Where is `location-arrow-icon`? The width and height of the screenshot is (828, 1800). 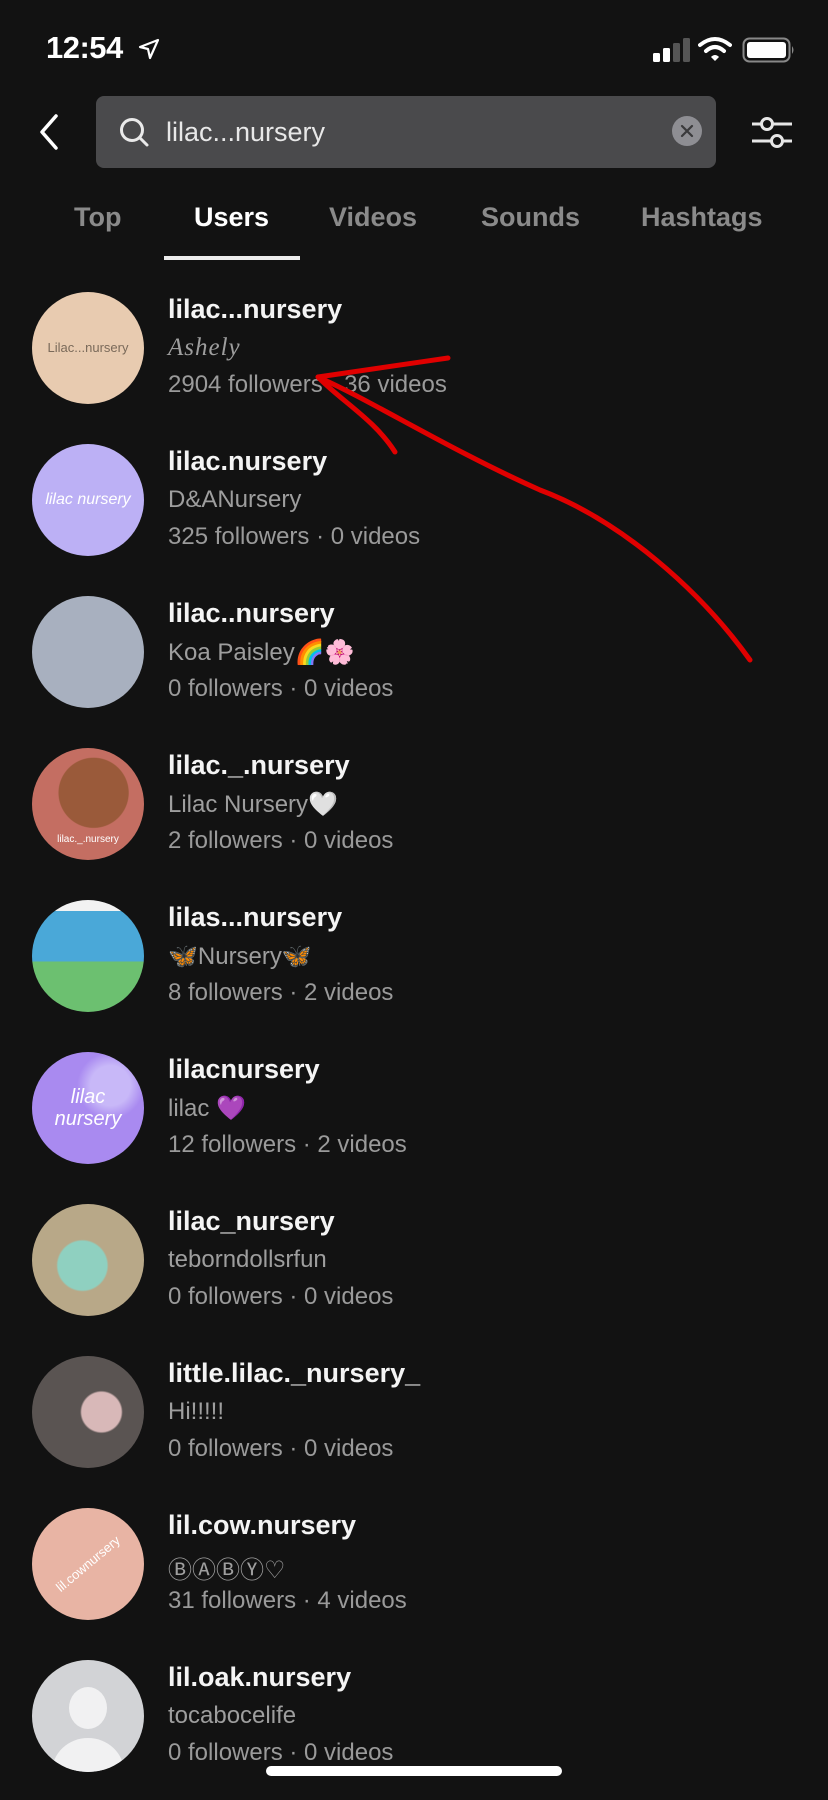
location-arrow-icon is located at coordinates (149, 49).